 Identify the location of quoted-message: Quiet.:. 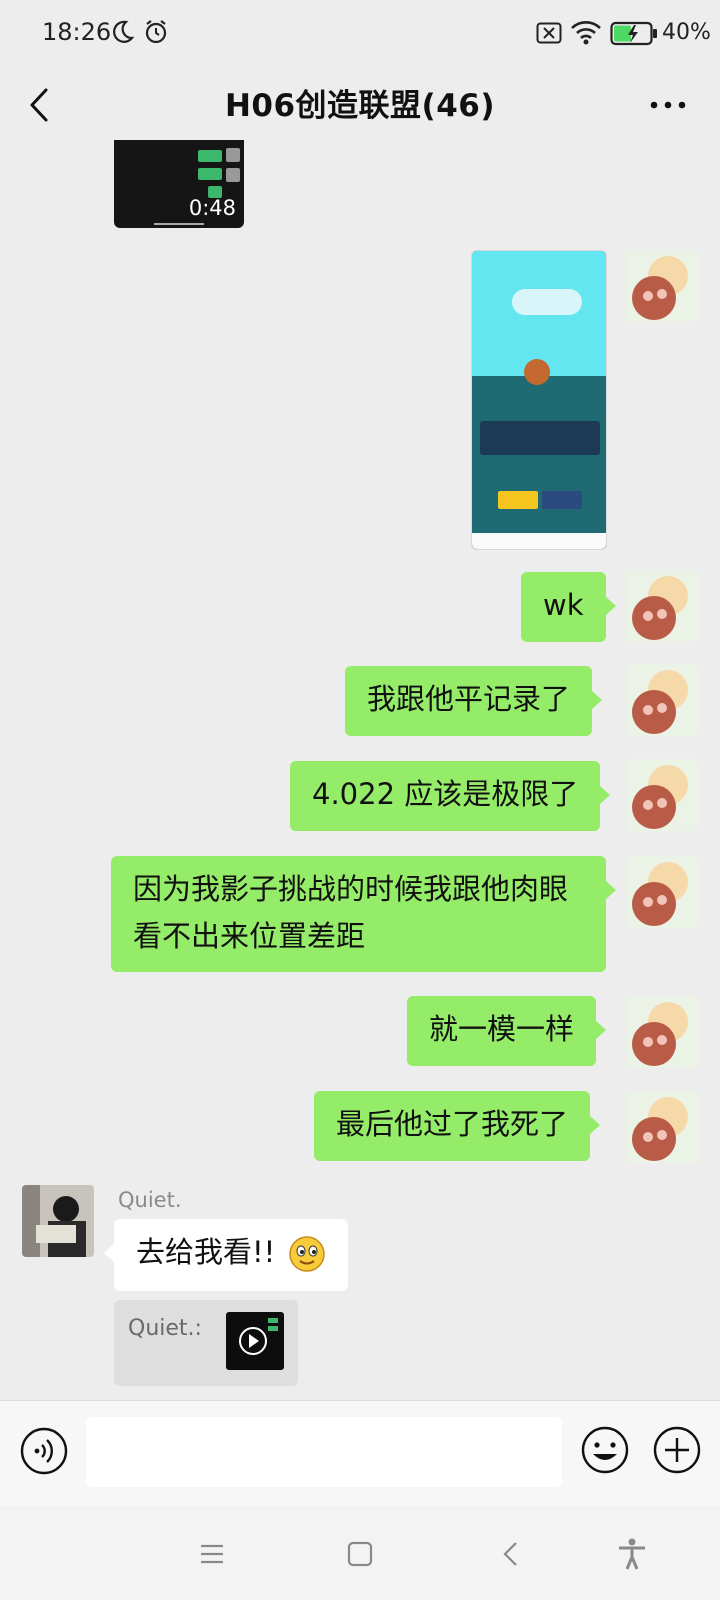
(206, 1343).